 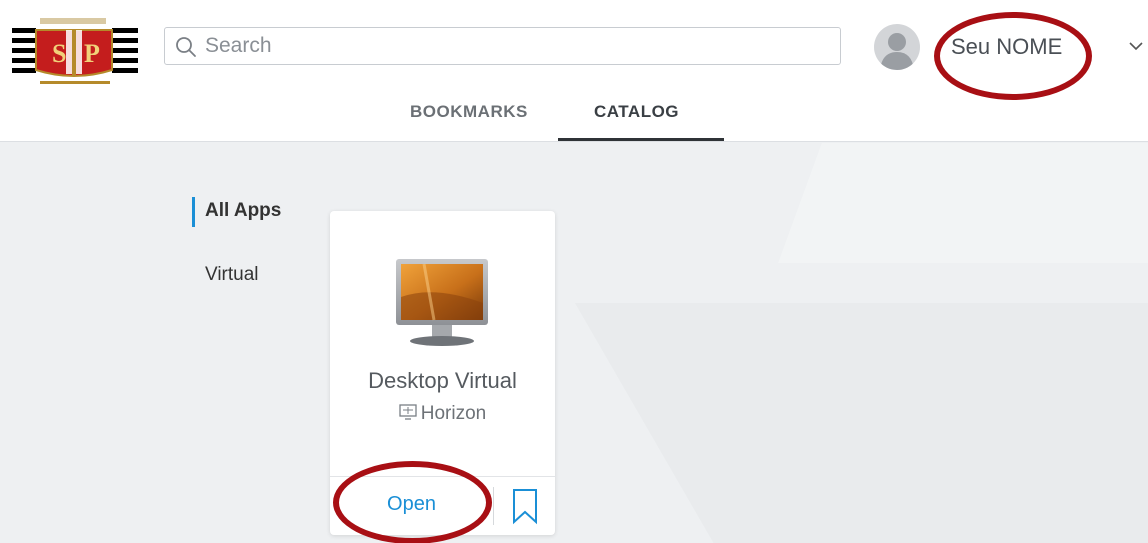 What do you see at coordinates (453, 413) in the screenshot?
I see `app-type-label: Horizon` at bounding box center [453, 413].